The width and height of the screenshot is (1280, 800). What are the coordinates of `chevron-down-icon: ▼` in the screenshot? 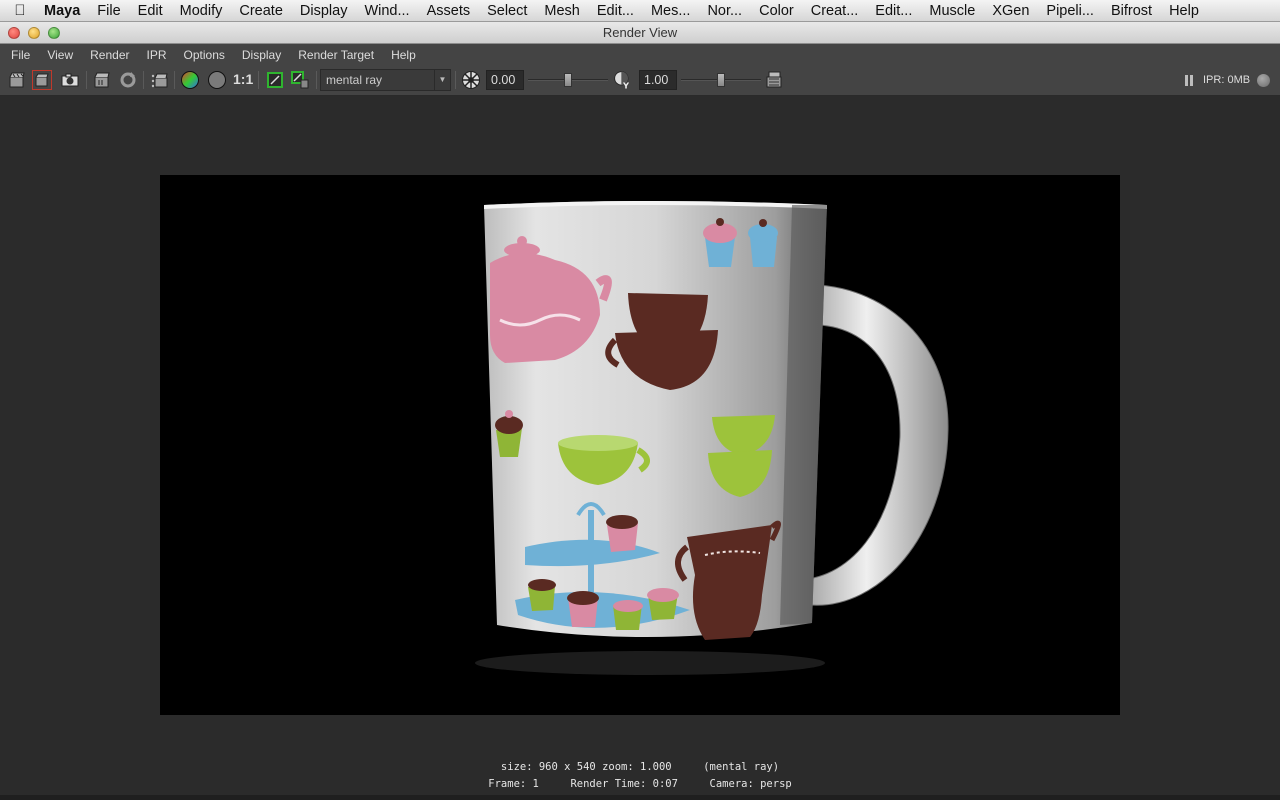 It's located at (442, 80).